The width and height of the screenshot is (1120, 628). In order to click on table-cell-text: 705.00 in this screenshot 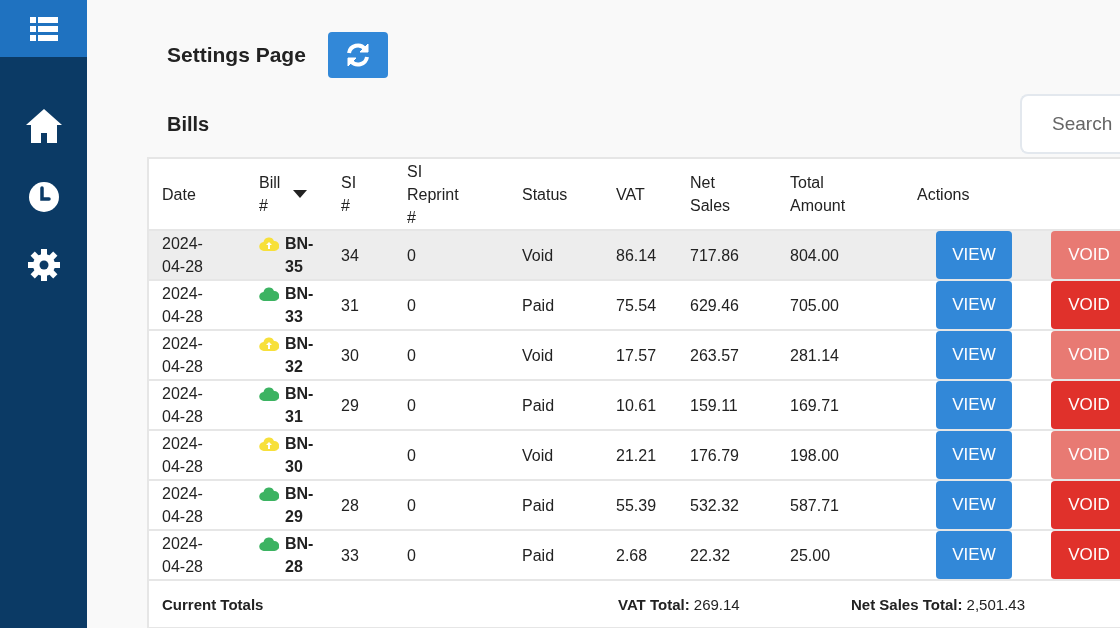, I will do `click(814, 305)`.